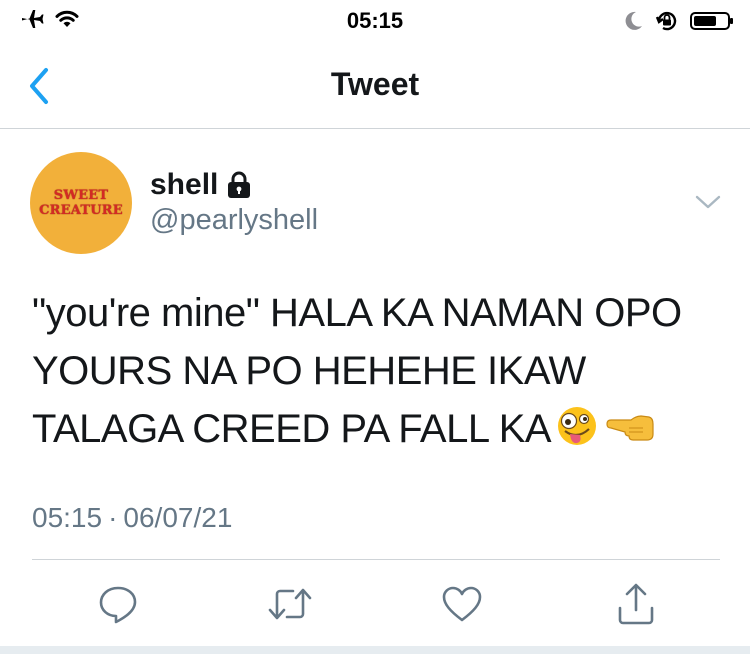 This screenshot has width=750, height=654. I want to click on user-handle: @pearlyshell, so click(234, 220).